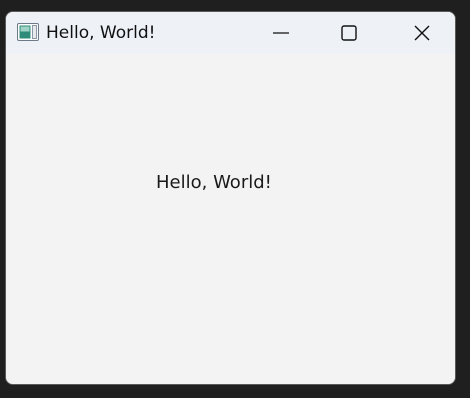 Image resolution: width=470 pixels, height=398 pixels. Describe the element at coordinates (28, 32) in the screenshot. I see `app-window-icon` at that location.